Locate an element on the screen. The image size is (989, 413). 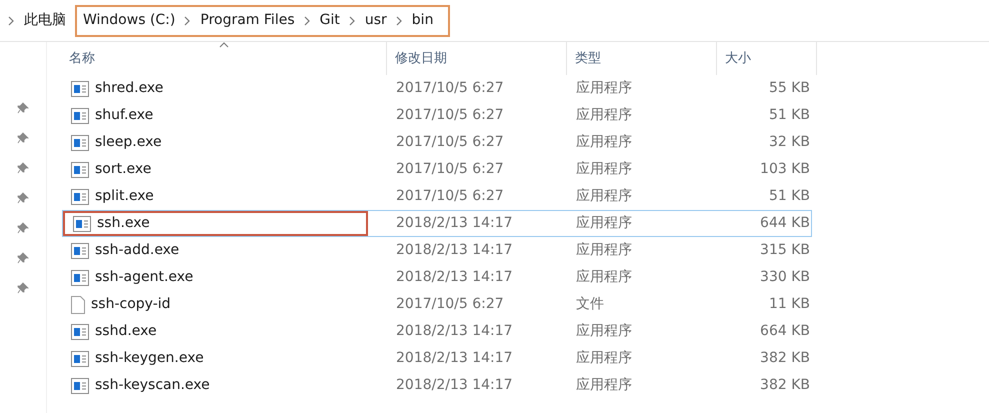
file-name: ssh-copy-id is located at coordinates (131, 304).